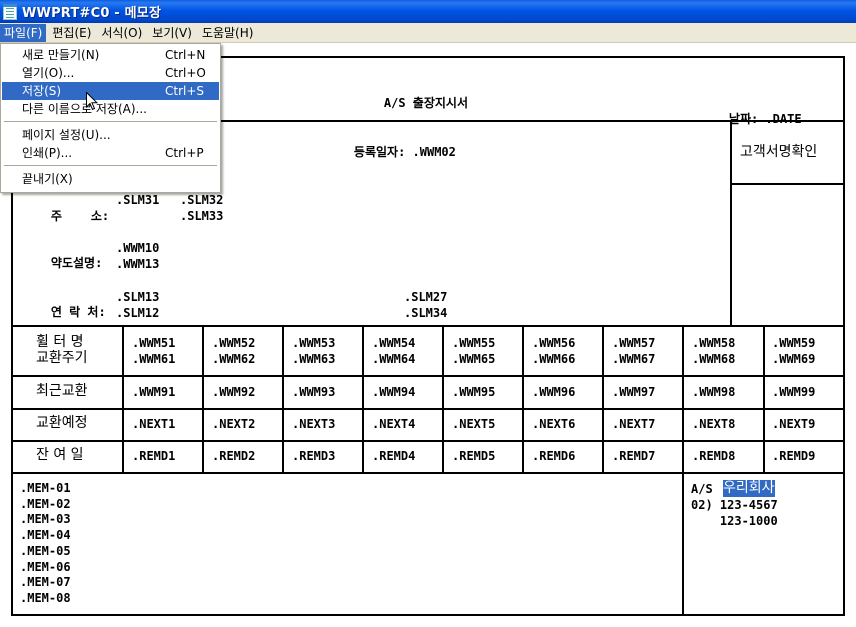  I want to click on memo-line: .MEM-08, so click(45, 597).